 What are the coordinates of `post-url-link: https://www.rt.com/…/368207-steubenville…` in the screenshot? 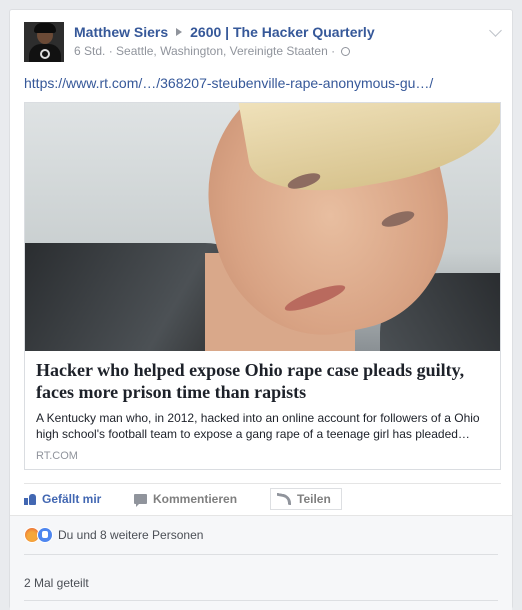 It's located at (228, 83).